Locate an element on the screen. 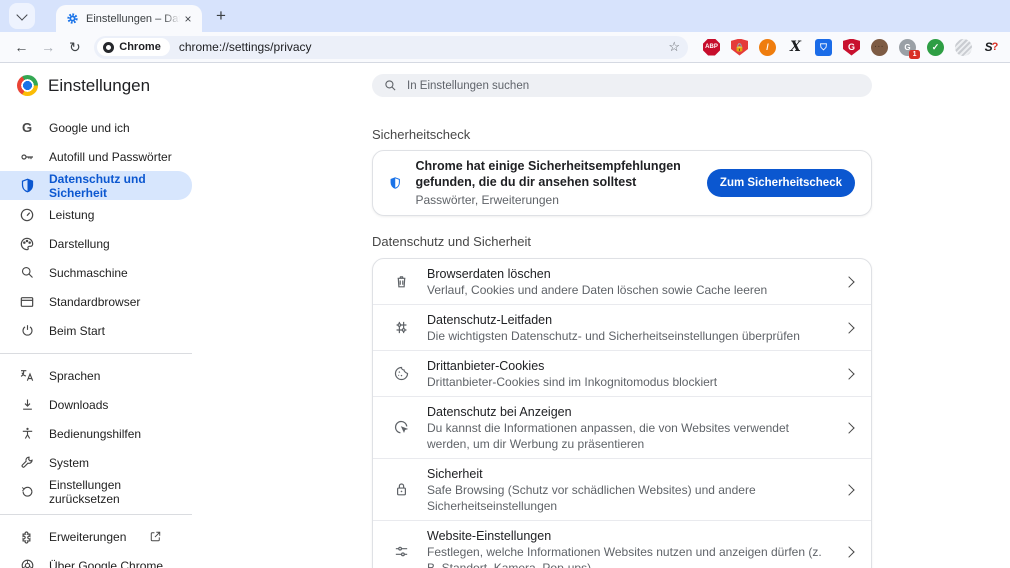 Image resolution: width=1010 pixels, height=568 pixels. sidebar-item-downloads: Downloads is located at coordinates (96, 404).